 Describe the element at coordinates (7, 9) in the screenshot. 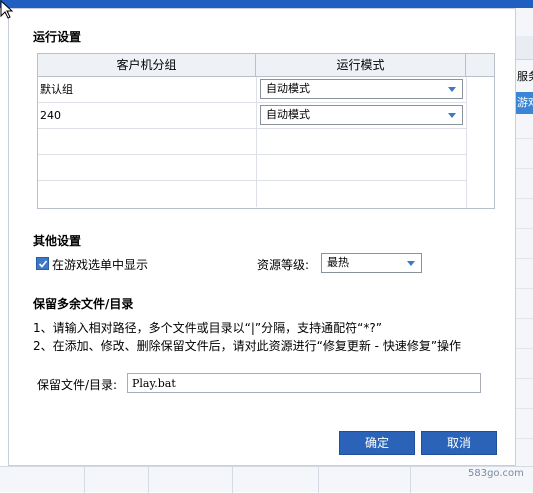

I see `mouse-pointer-icon` at that location.